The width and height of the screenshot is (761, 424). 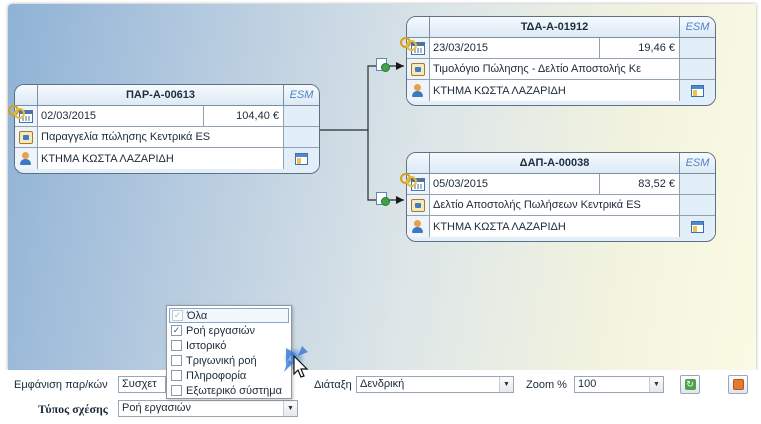 What do you see at coordinates (546, 385) in the screenshot?
I see `zoom-label: Zoom %` at bounding box center [546, 385].